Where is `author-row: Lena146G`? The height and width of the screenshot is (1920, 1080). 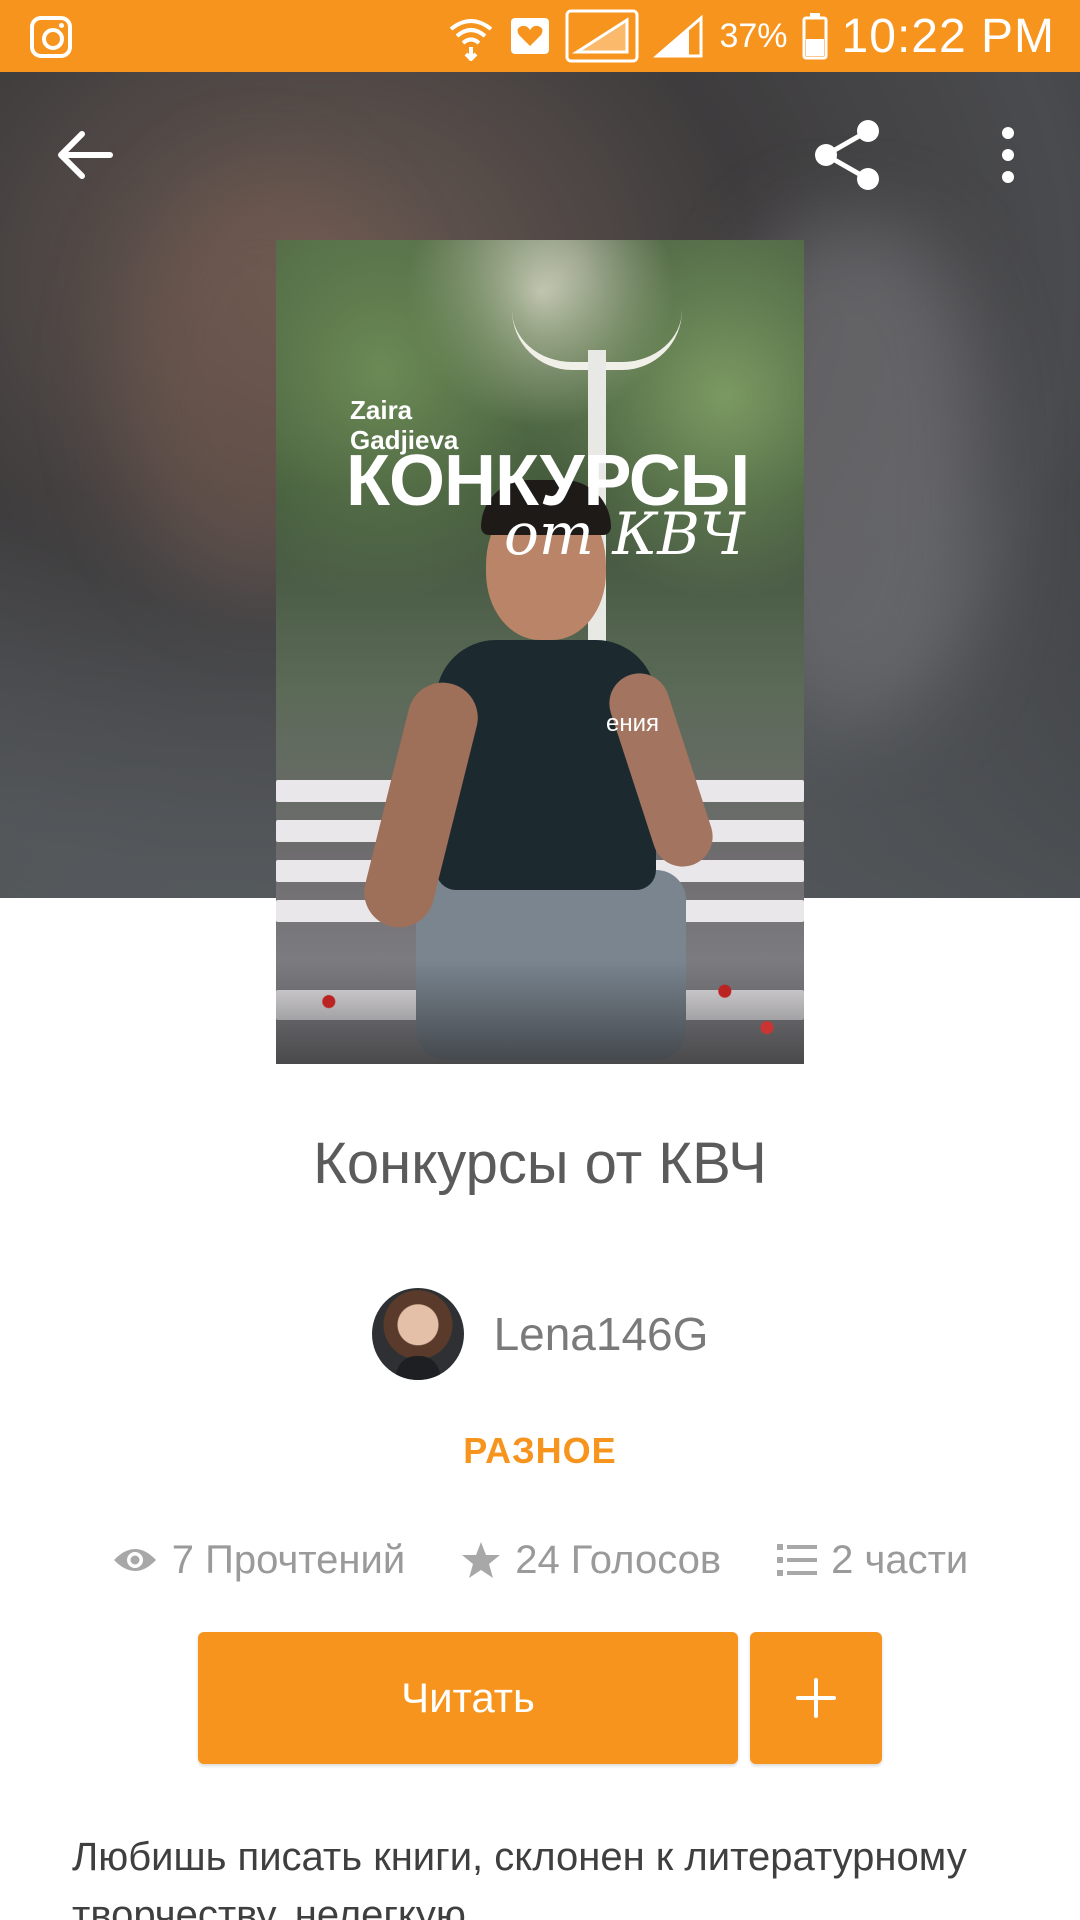
author-row: Lena146G is located at coordinates (540, 1334).